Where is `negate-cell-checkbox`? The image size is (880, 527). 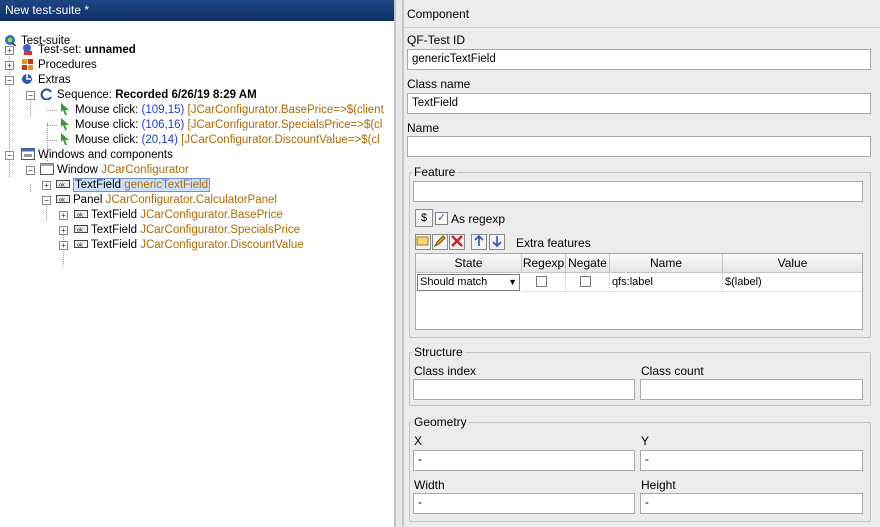
negate-cell-checkbox is located at coordinates (585, 281).